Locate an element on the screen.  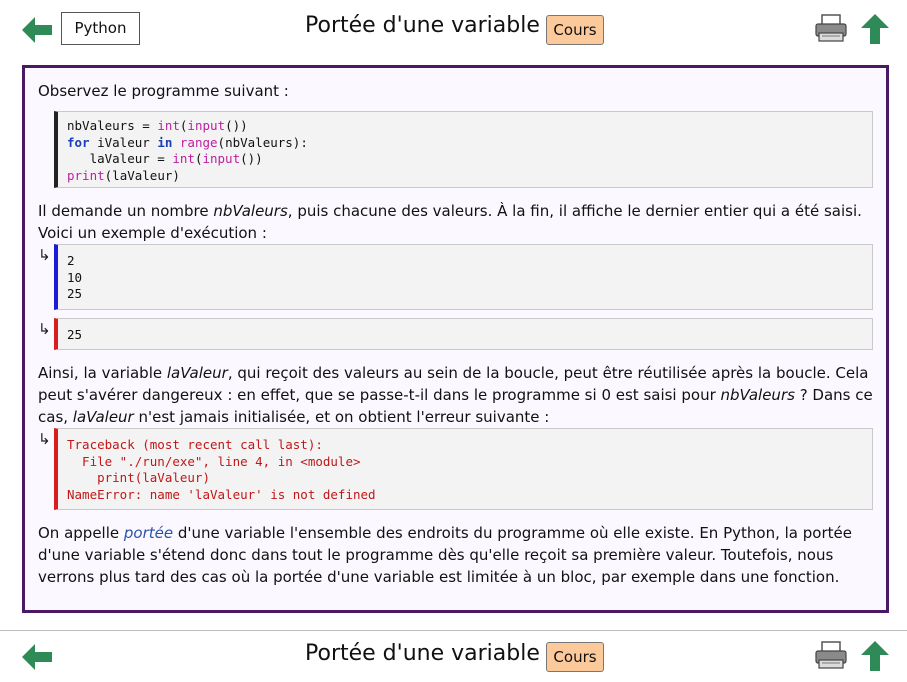
top-nav-bar: Python Portée d'une variable Cours is located at coordinates (453, 29).